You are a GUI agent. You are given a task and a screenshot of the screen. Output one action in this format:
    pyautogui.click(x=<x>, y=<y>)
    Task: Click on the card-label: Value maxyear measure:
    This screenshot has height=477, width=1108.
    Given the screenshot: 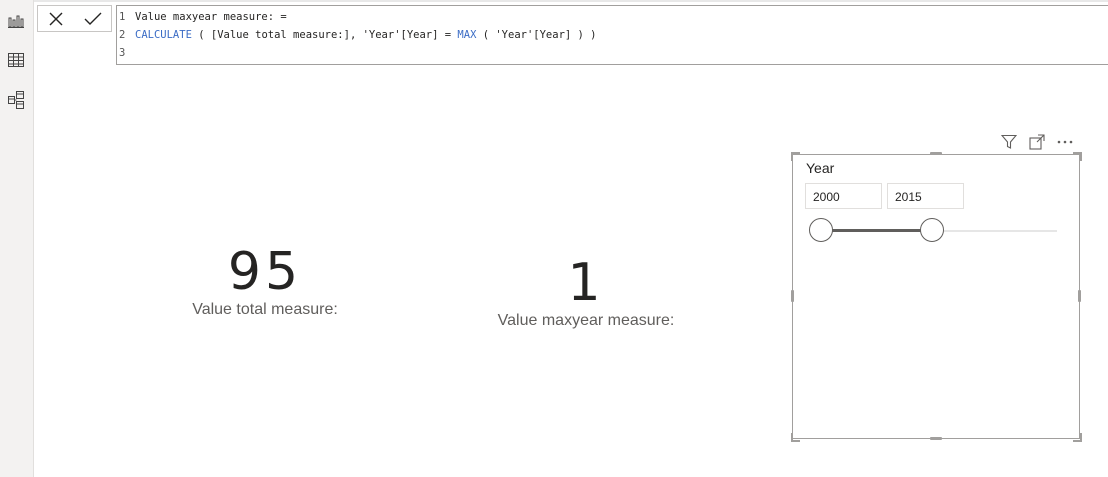 What is the action you would take?
    pyautogui.click(x=586, y=320)
    